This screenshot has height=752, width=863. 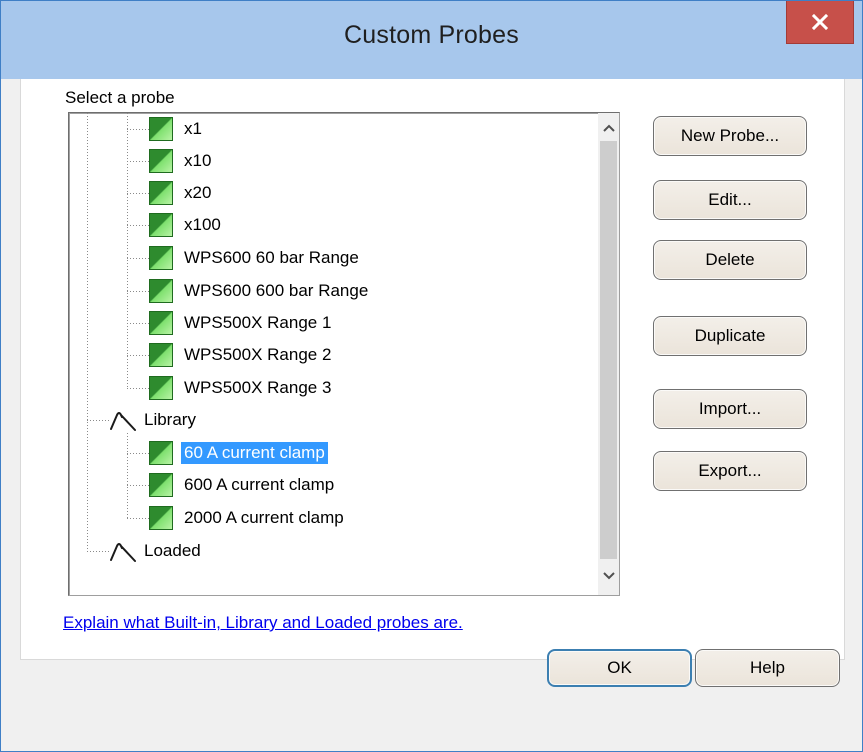 What do you see at coordinates (198, 160) in the screenshot?
I see `tree-item-label: x10` at bounding box center [198, 160].